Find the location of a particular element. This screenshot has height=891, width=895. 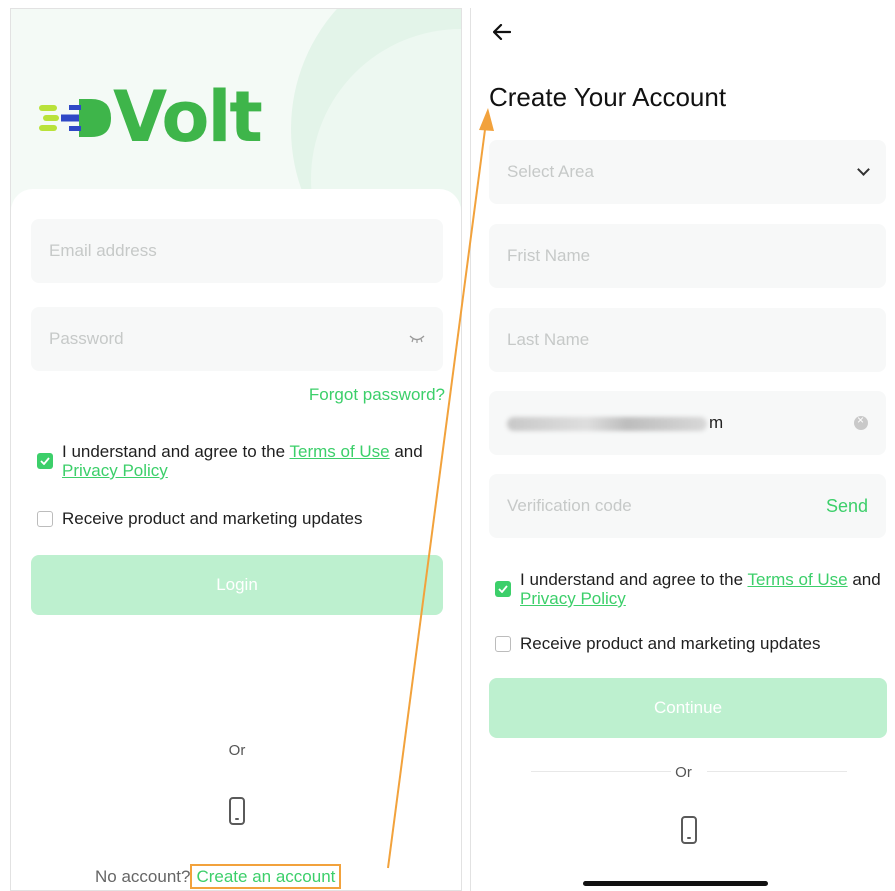

area-select: Select Area is located at coordinates (687, 172).